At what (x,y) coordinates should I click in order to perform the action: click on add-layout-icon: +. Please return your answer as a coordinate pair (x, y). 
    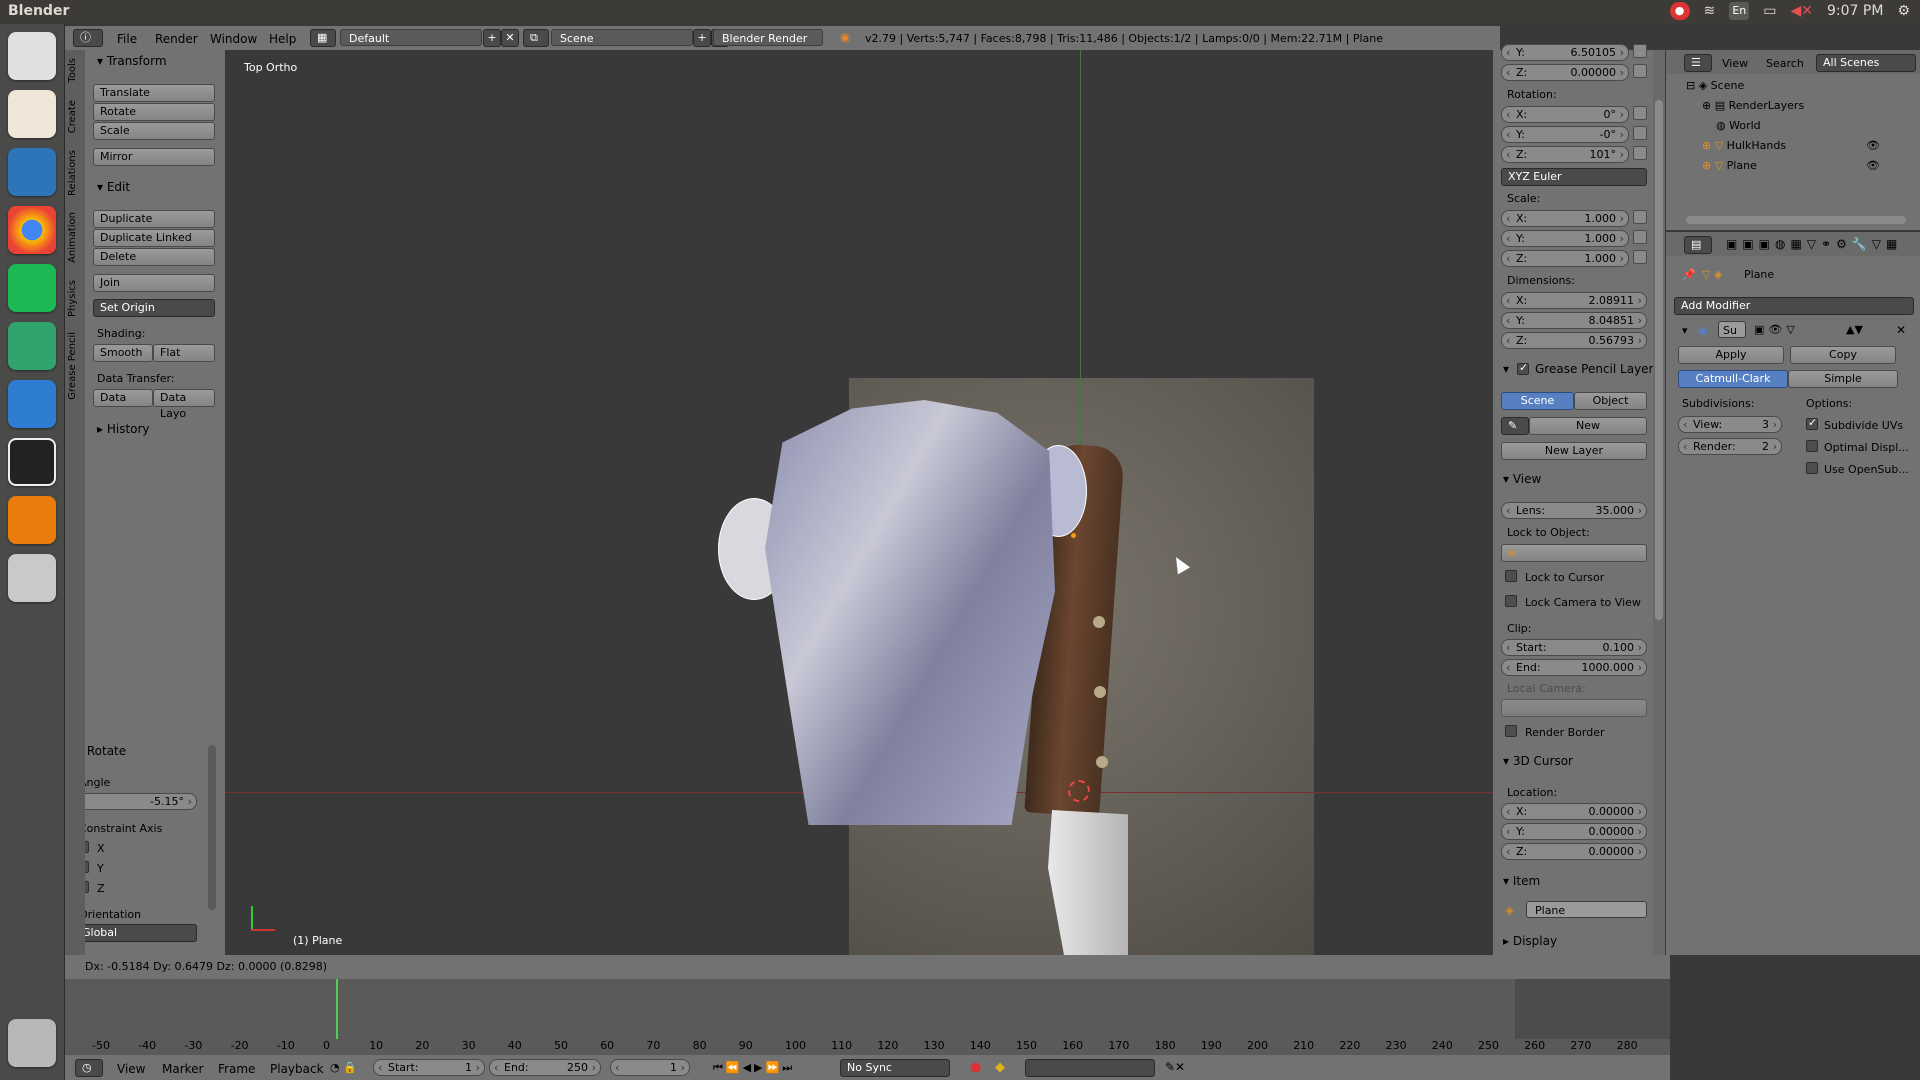
    Looking at the image, I should click on (492, 38).